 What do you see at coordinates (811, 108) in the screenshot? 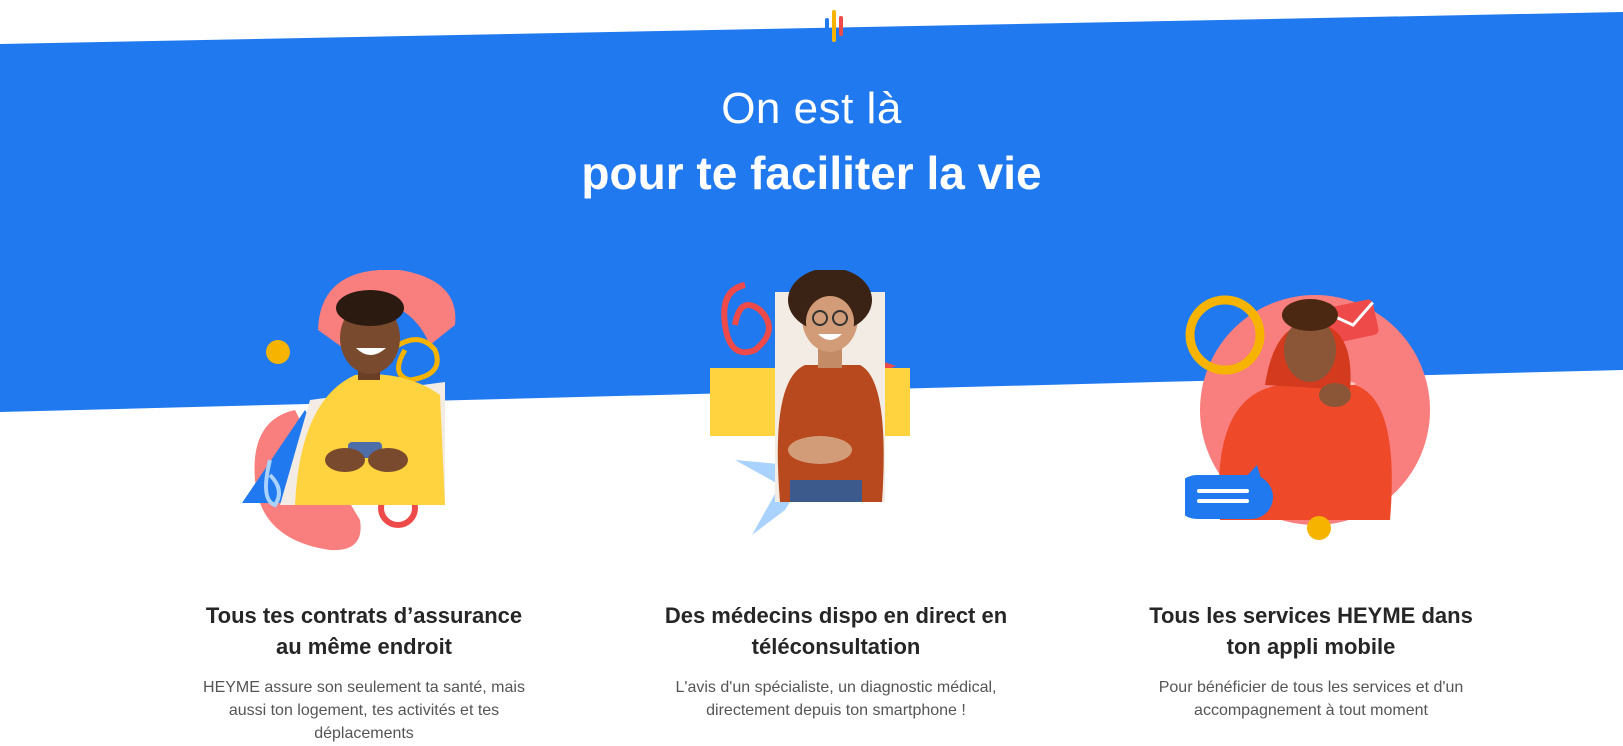
I see `hero-headline-light: On est là` at bounding box center [811, 108].